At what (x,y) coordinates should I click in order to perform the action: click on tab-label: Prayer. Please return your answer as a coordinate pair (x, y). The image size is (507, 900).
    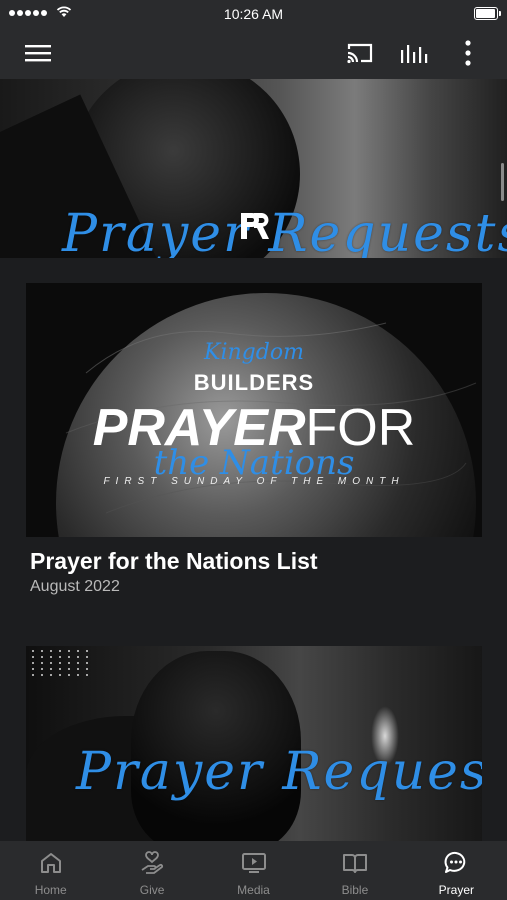
    Looking at the image, I should click on (456, 890).